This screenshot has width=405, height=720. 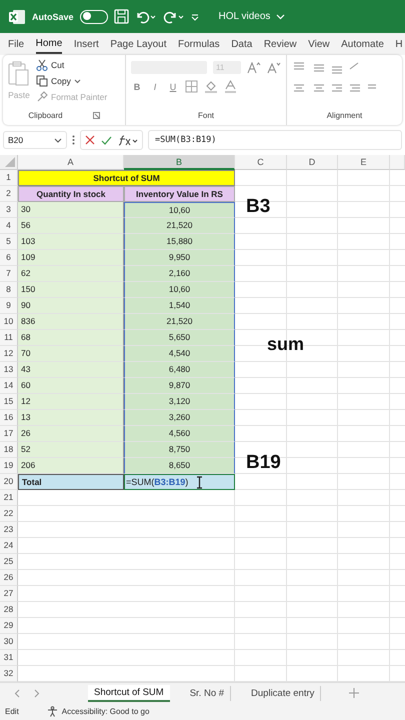 What do you see at coordinates (12, 711) in the screenshot?
I see `status-mode: Edit` at bounding box center [12, 711].